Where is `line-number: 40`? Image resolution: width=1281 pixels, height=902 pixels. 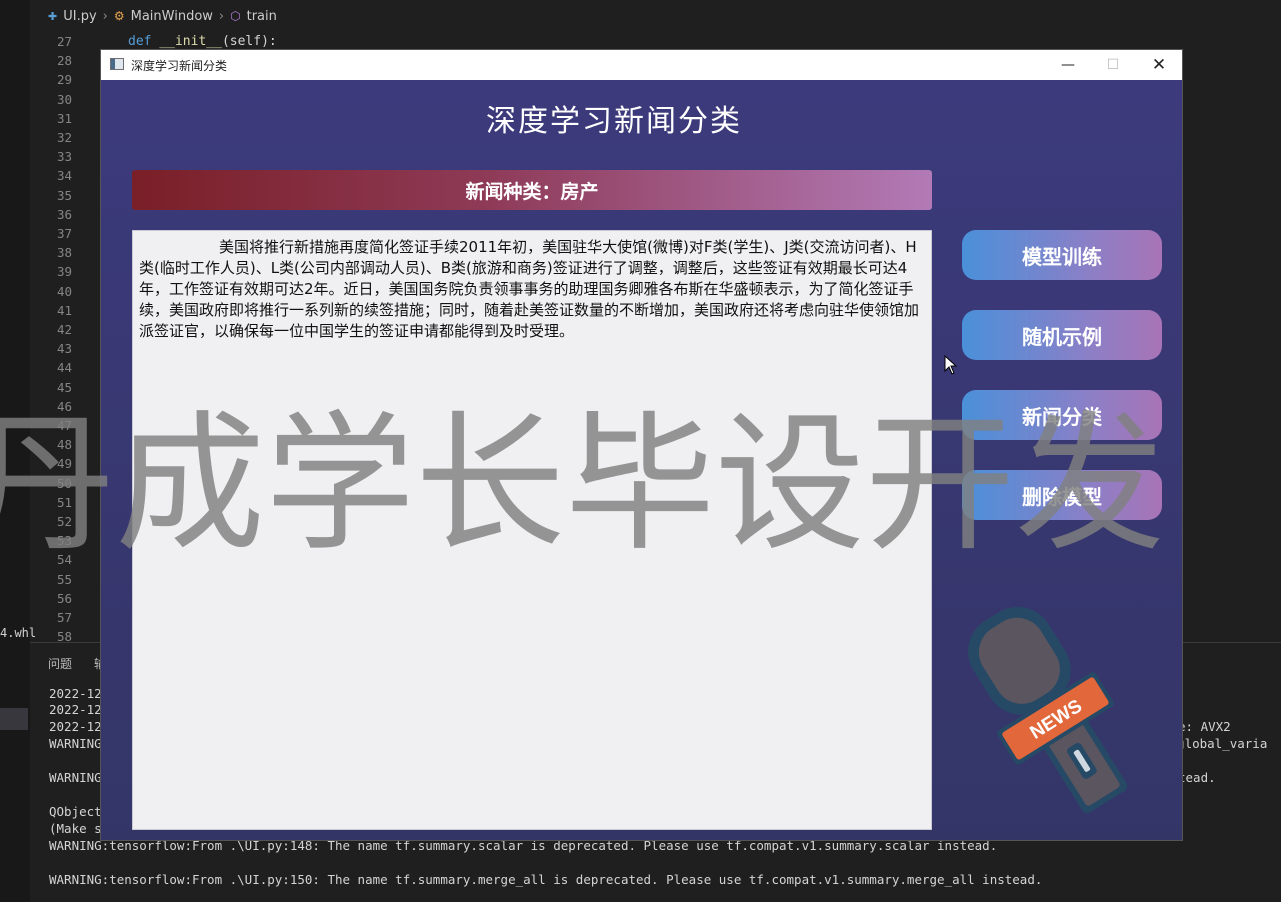 line-number: 40 is located at coordinates (64, 291).